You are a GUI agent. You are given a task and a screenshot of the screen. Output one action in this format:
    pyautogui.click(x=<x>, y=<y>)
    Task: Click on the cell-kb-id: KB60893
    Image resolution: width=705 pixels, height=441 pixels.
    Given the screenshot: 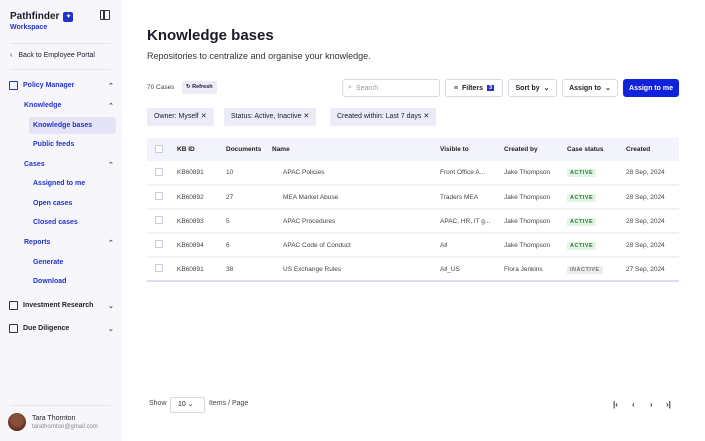 What is the action you would take?
    pyautogui.click(x=196, y=221)
    